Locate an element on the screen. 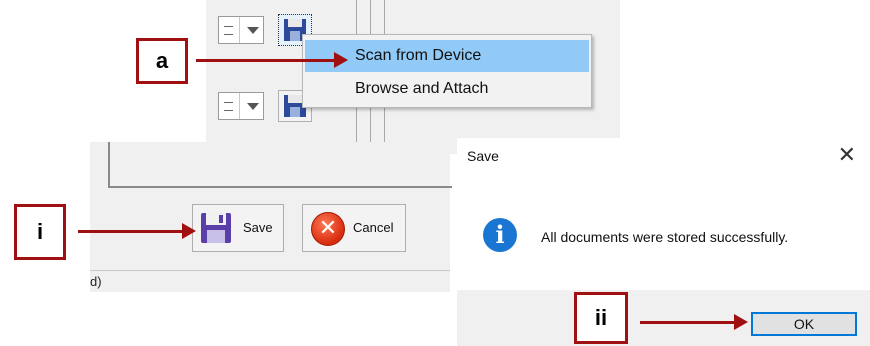 The width and height of the screenshot is (870, 346). callout-ii: ii is located at coordinates (601, 318).